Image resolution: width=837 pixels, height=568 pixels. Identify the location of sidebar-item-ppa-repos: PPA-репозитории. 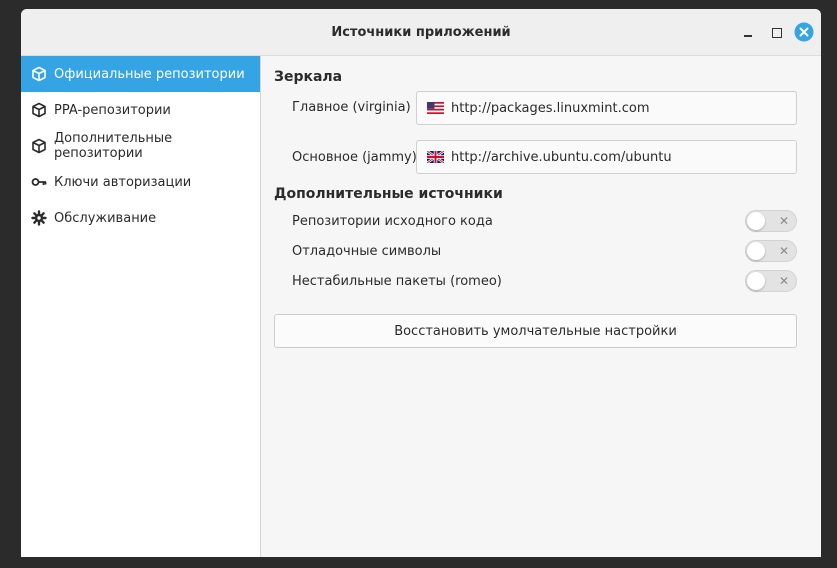
(140, 110).